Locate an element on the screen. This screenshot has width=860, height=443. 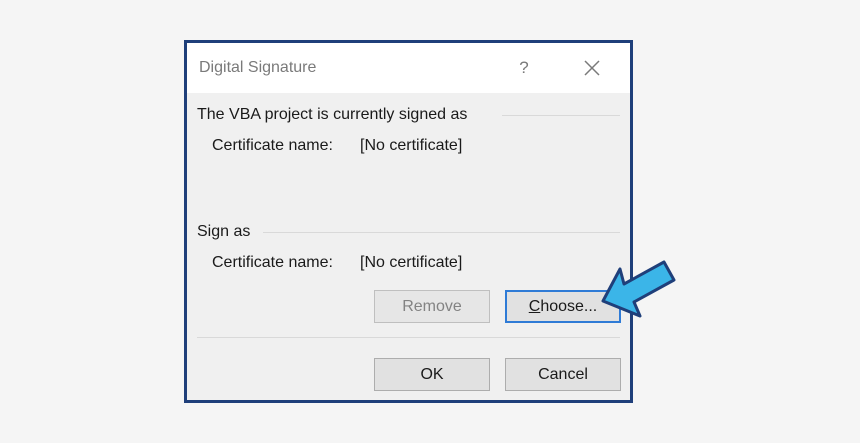
sign-as-cert-label: Certificate name: is located at coordinates (272, 262).